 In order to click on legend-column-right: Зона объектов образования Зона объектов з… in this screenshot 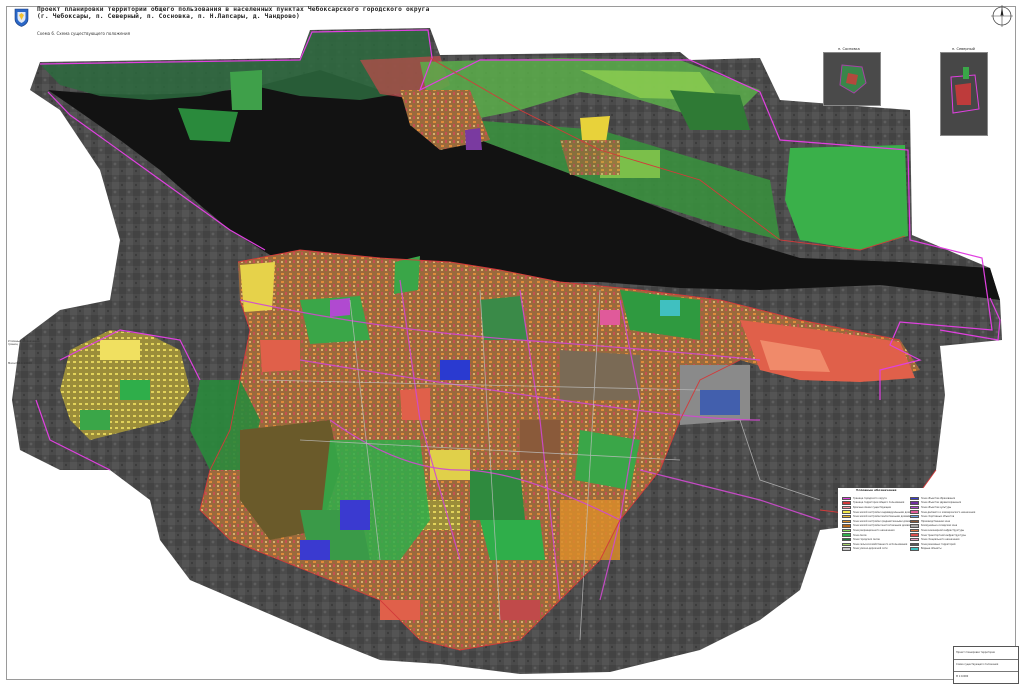, I will do `click(942, 523)`.